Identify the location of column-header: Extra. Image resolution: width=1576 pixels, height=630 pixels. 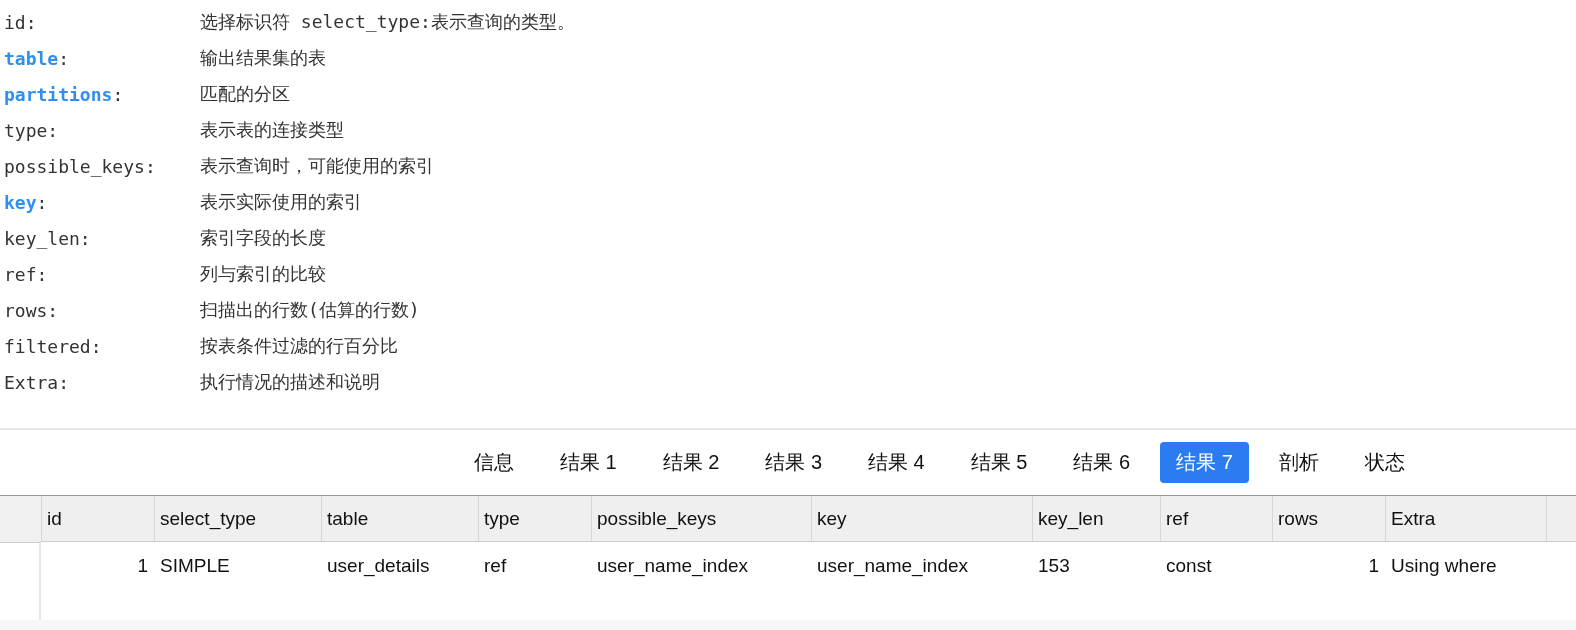
(1465, 519).